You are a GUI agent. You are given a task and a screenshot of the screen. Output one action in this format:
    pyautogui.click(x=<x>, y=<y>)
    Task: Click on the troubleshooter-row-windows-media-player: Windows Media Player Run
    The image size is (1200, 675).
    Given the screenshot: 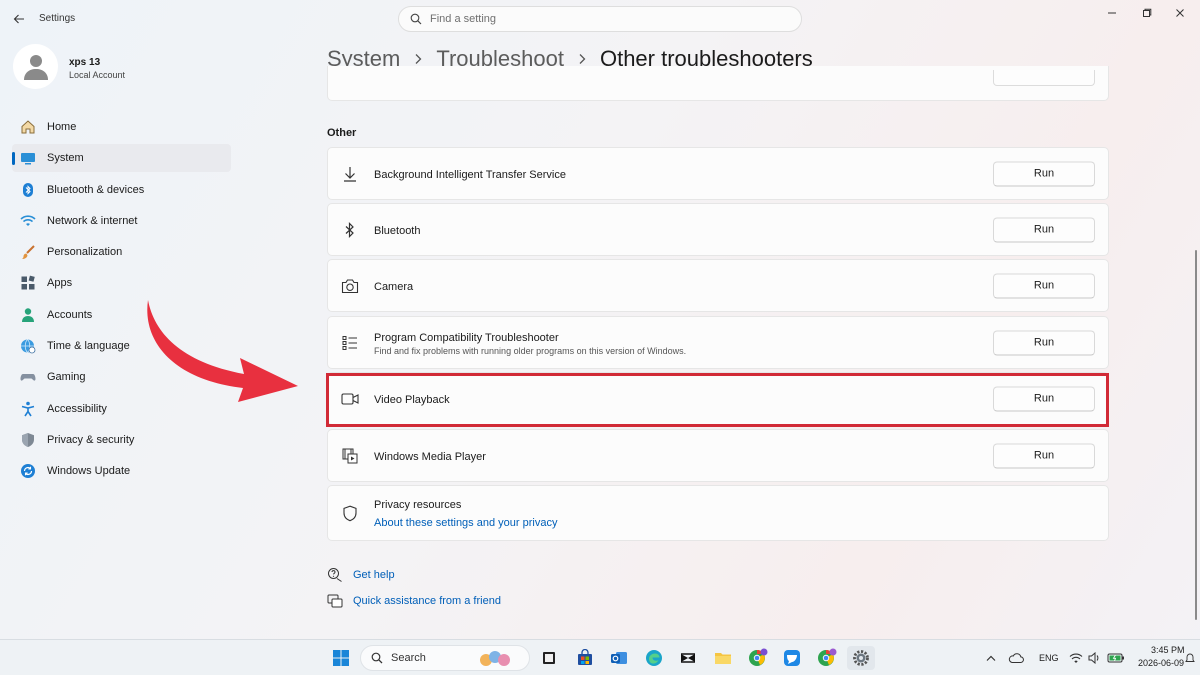 What is the action you would take?
    pyautogui.click(x=718, y=455)
    